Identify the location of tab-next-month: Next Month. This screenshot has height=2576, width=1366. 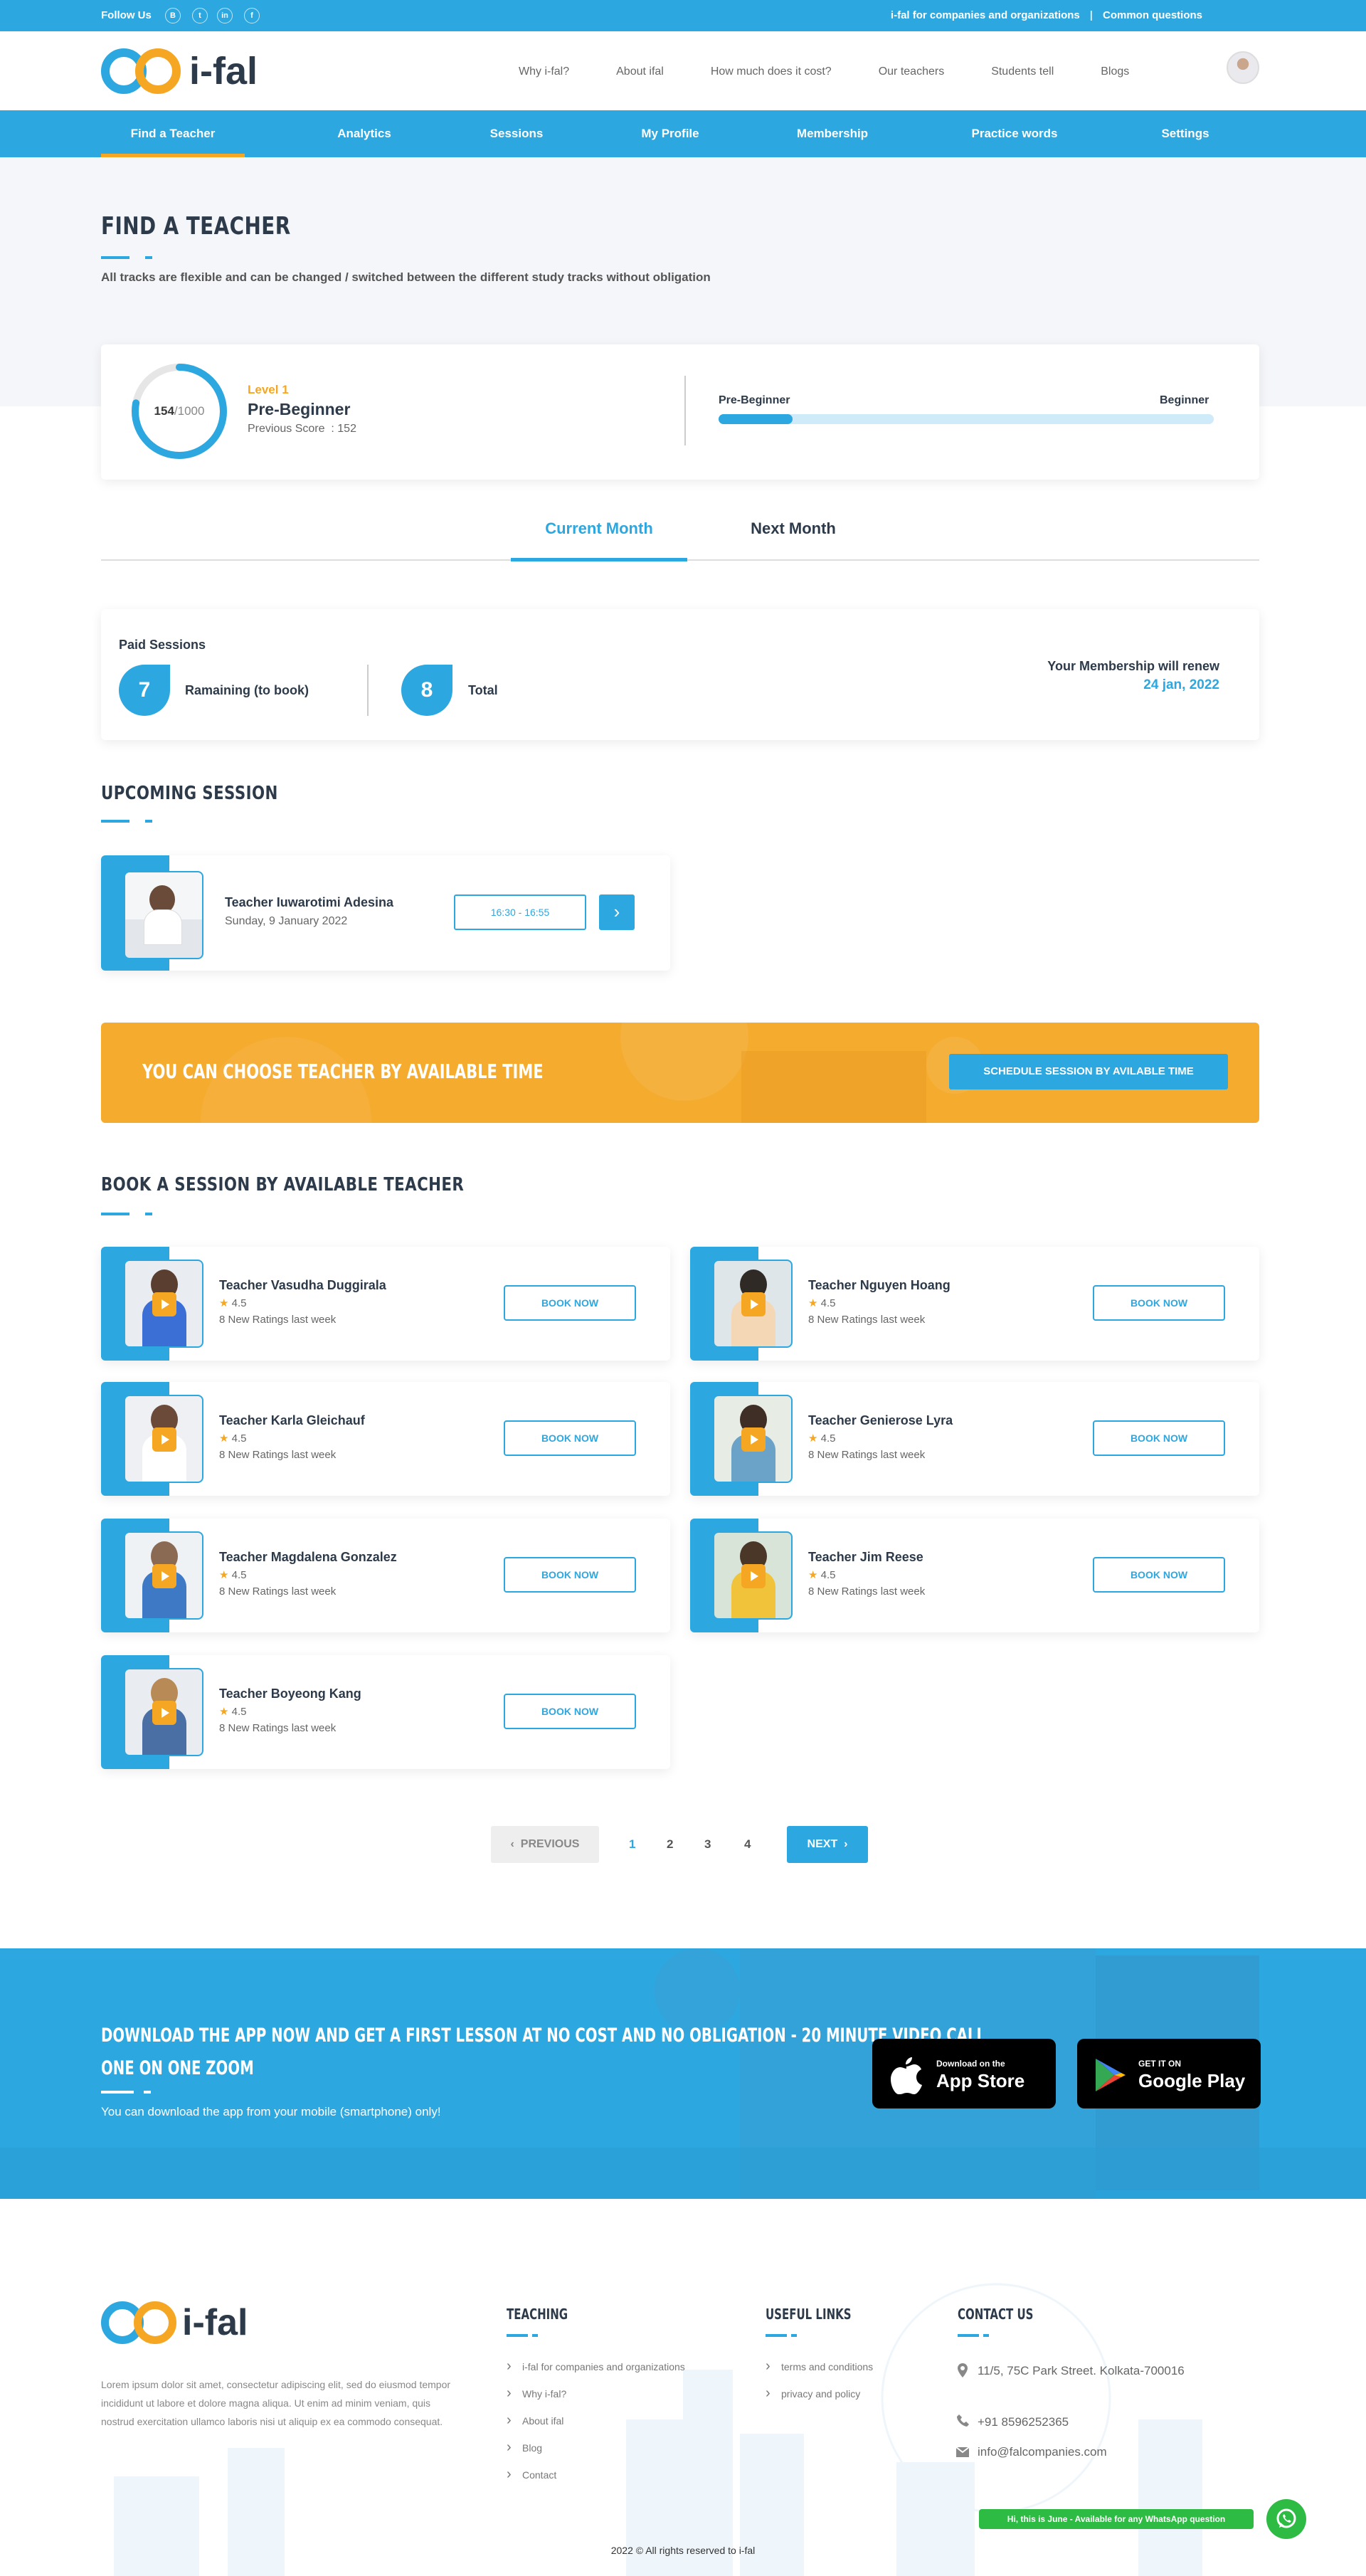
(793, 528).